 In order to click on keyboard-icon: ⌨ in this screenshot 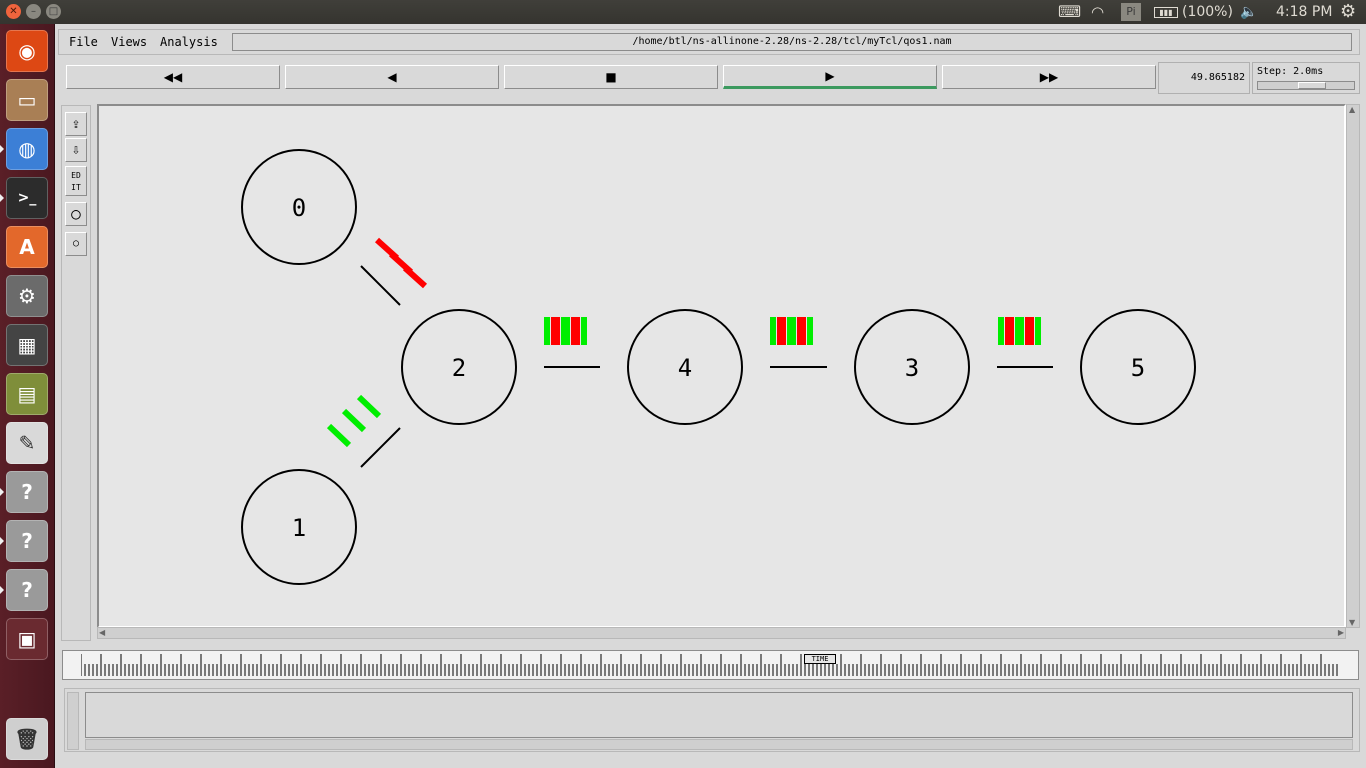, I will do `click(1069, 12)`.